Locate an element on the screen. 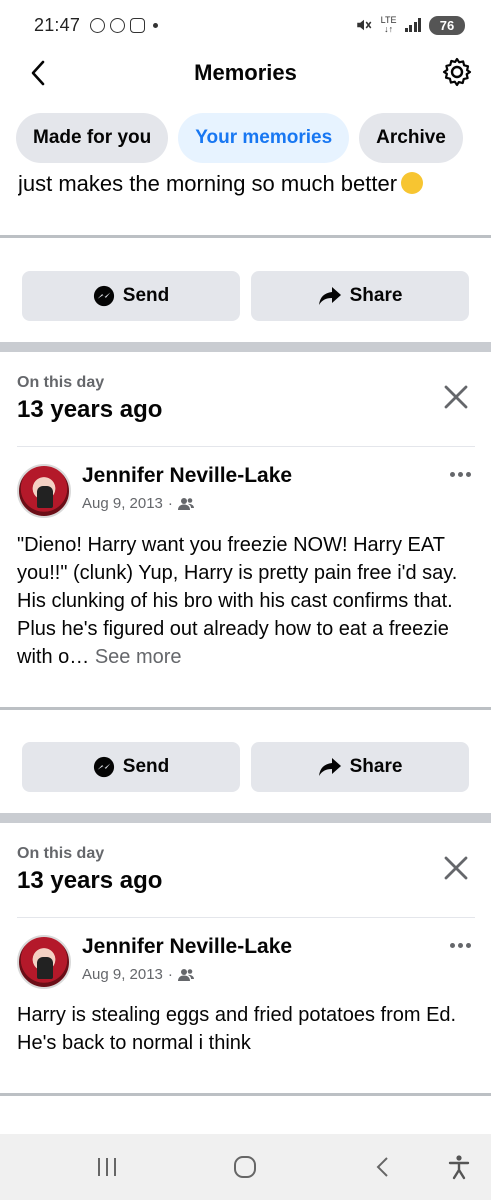 The height and width of the screenshot is (1200, 491). threads-icon is located at coordinates (98, 25).